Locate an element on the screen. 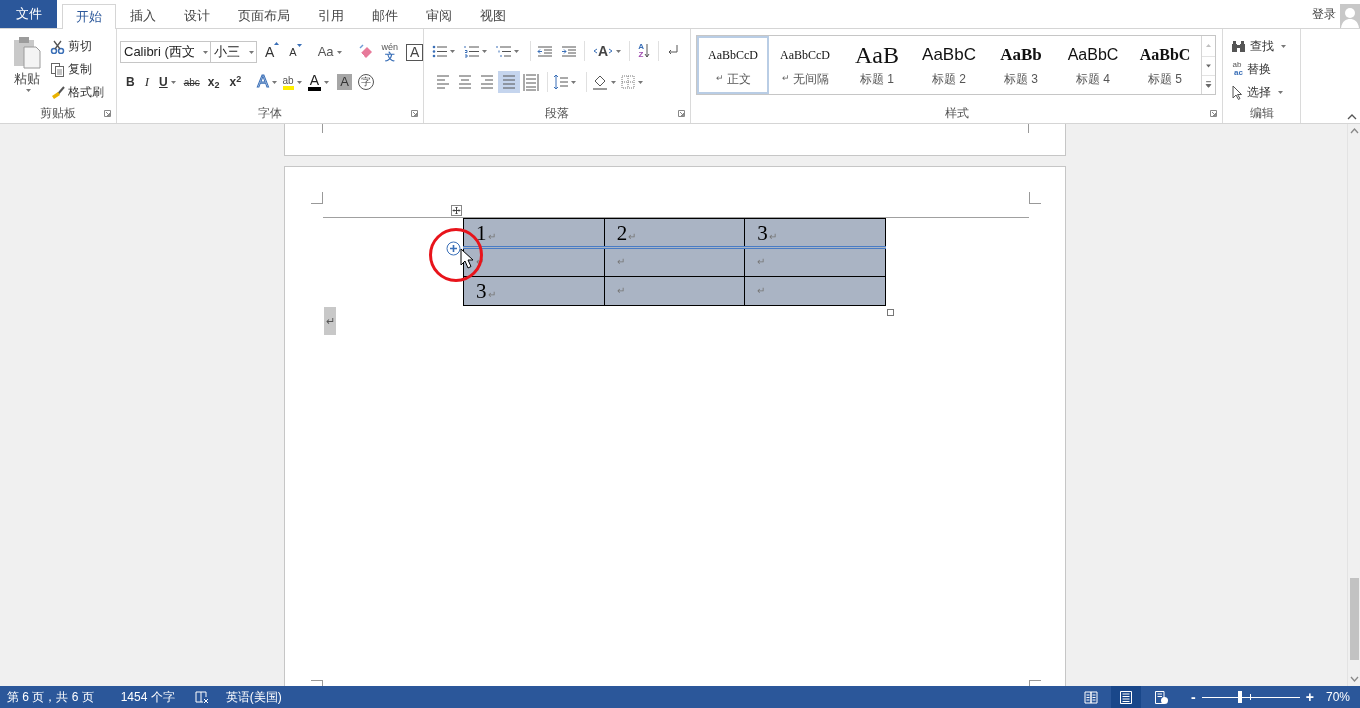  character-border-button: A is located at coordinates (414, 52).